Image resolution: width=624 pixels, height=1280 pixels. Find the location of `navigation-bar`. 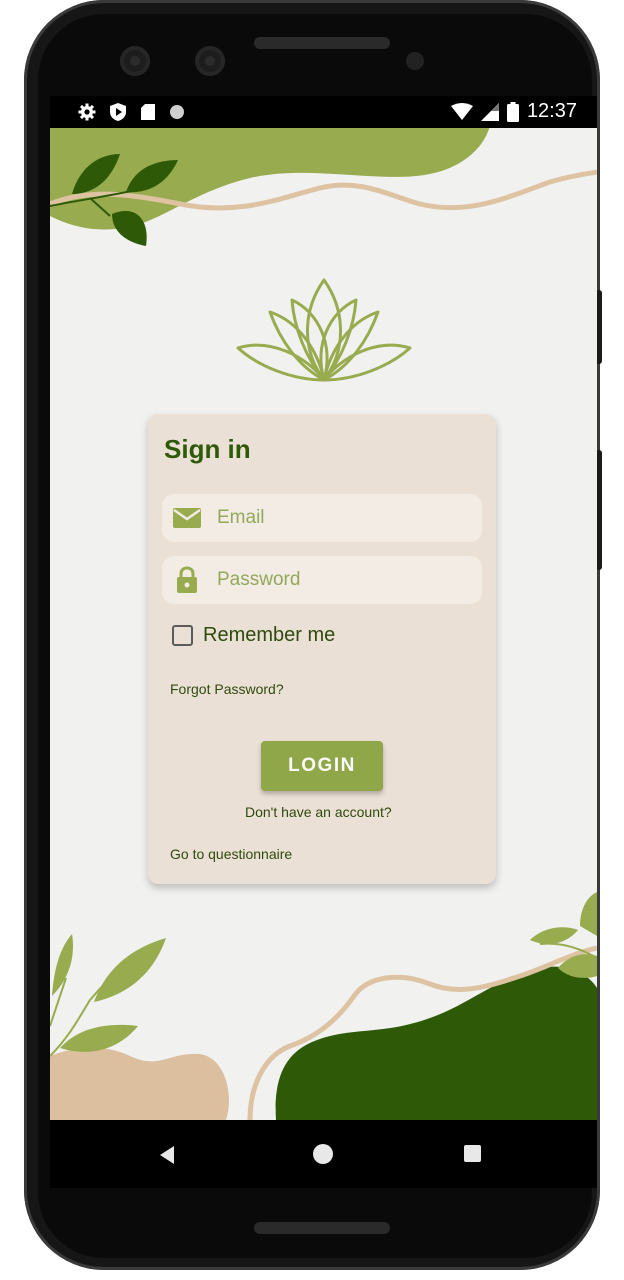

navigation-bar is located at coordinates (323, 1154).